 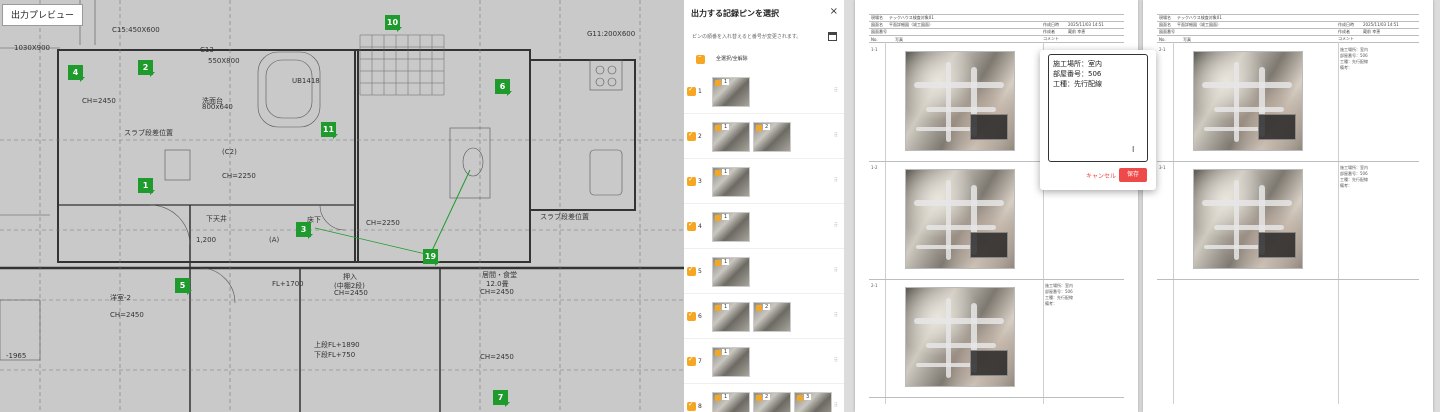 What do you see at coordinates (763, 59) in the screenshot?
I see `select-all-row: 全選択/全解除` at bounding box center [763, 59].